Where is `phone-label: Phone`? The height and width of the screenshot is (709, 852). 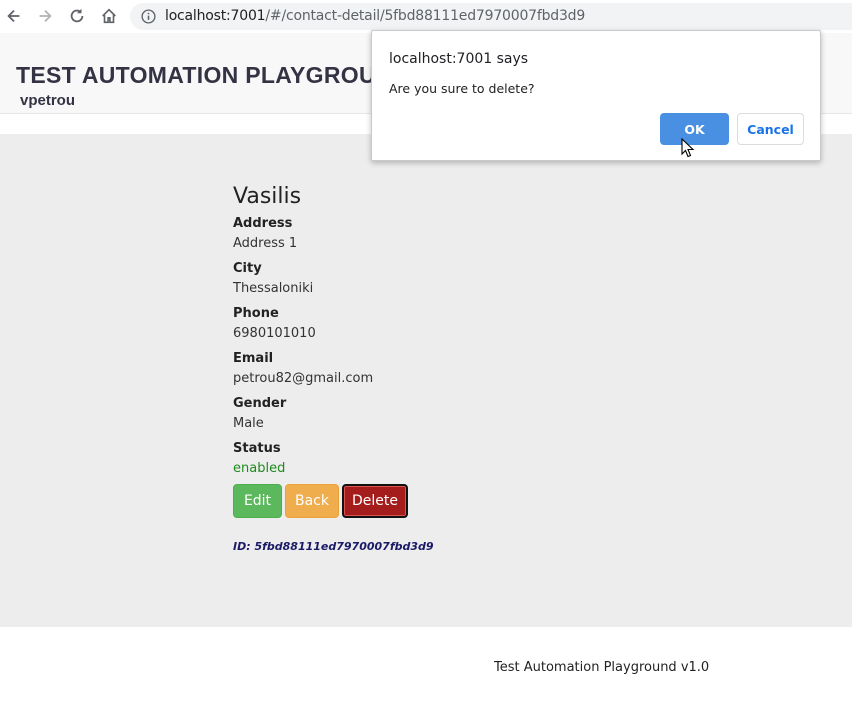
phone-label: Phone is located at coordinates (256, 313).